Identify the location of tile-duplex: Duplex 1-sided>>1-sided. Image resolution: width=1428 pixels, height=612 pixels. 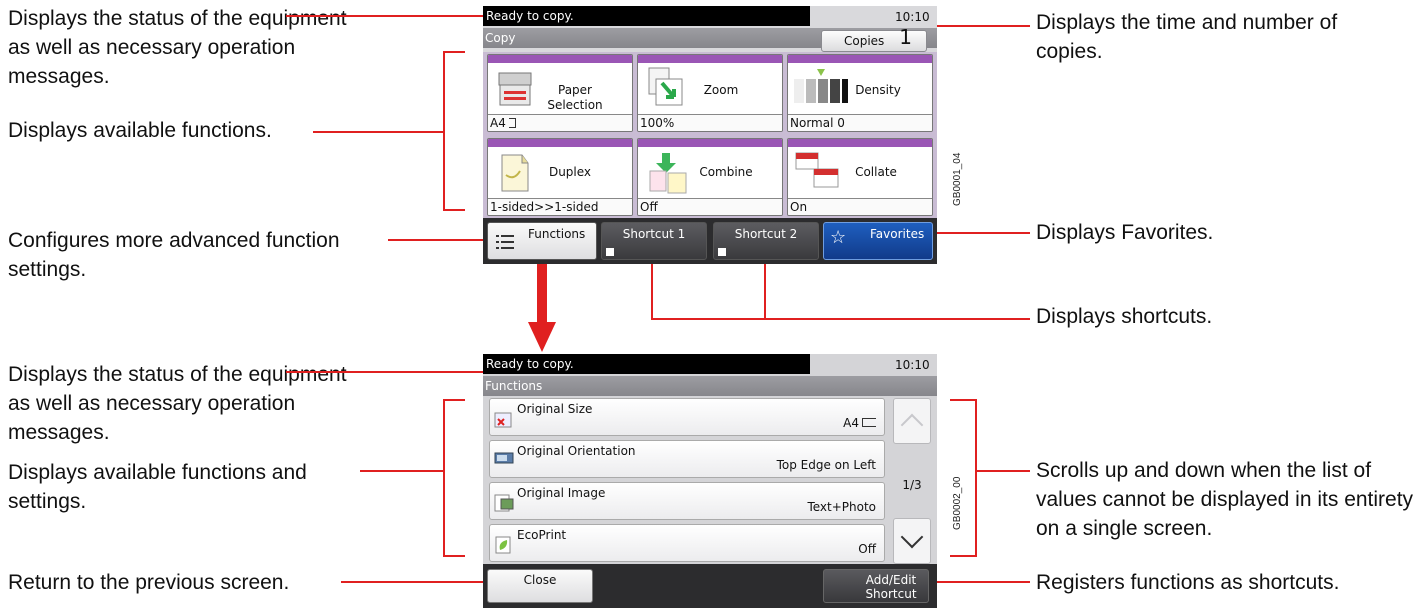
(560, 177).